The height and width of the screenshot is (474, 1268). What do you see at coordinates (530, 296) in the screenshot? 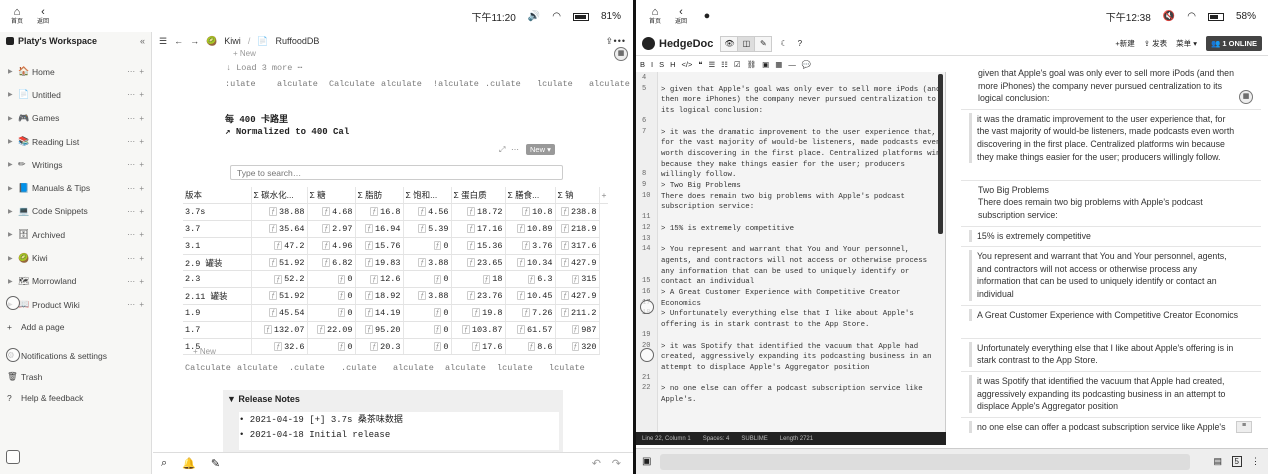
I see `value-cell: ƒ 10.45` at bounding box center [530, 296].